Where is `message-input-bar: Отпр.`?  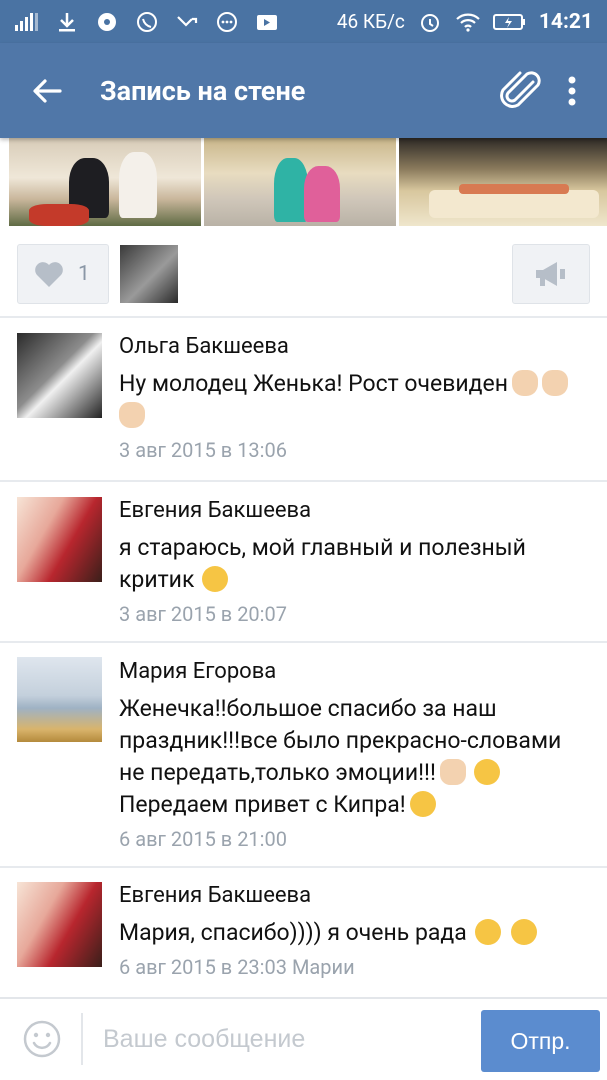 message-input-bar: Отпр. is located at coordinates (303, 1038).